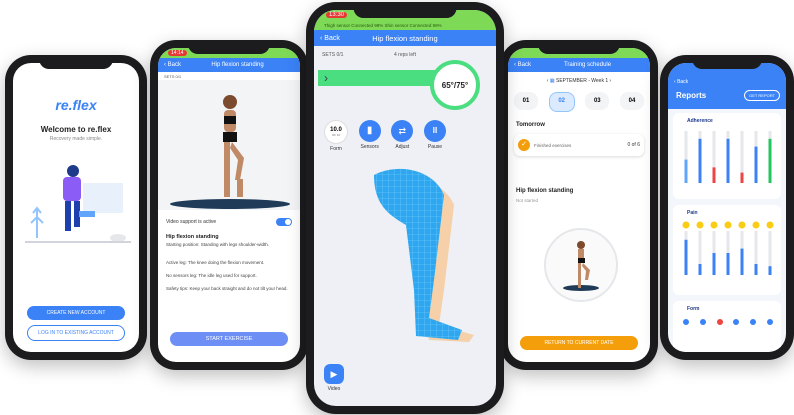  I want to click on sensors-button: ▮ Sensors, so click(369, 136).